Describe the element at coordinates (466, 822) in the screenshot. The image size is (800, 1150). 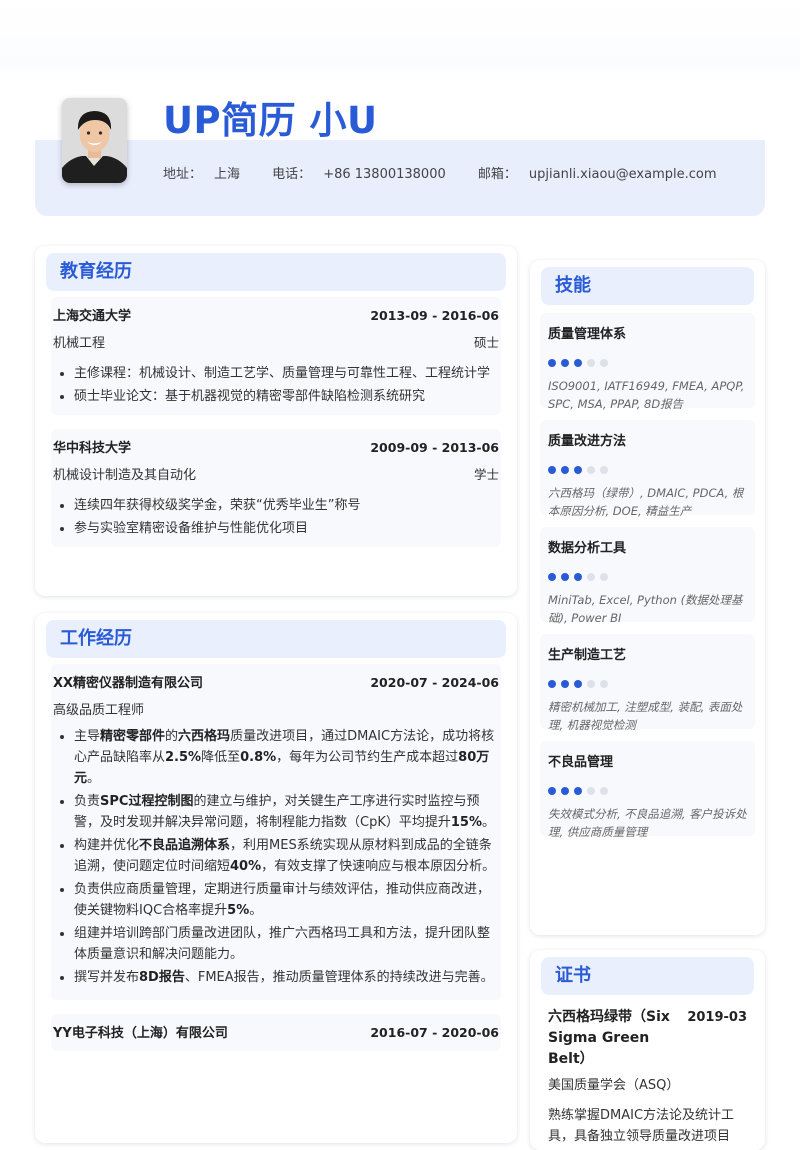
I see `highlight-text: 15%` at that location.